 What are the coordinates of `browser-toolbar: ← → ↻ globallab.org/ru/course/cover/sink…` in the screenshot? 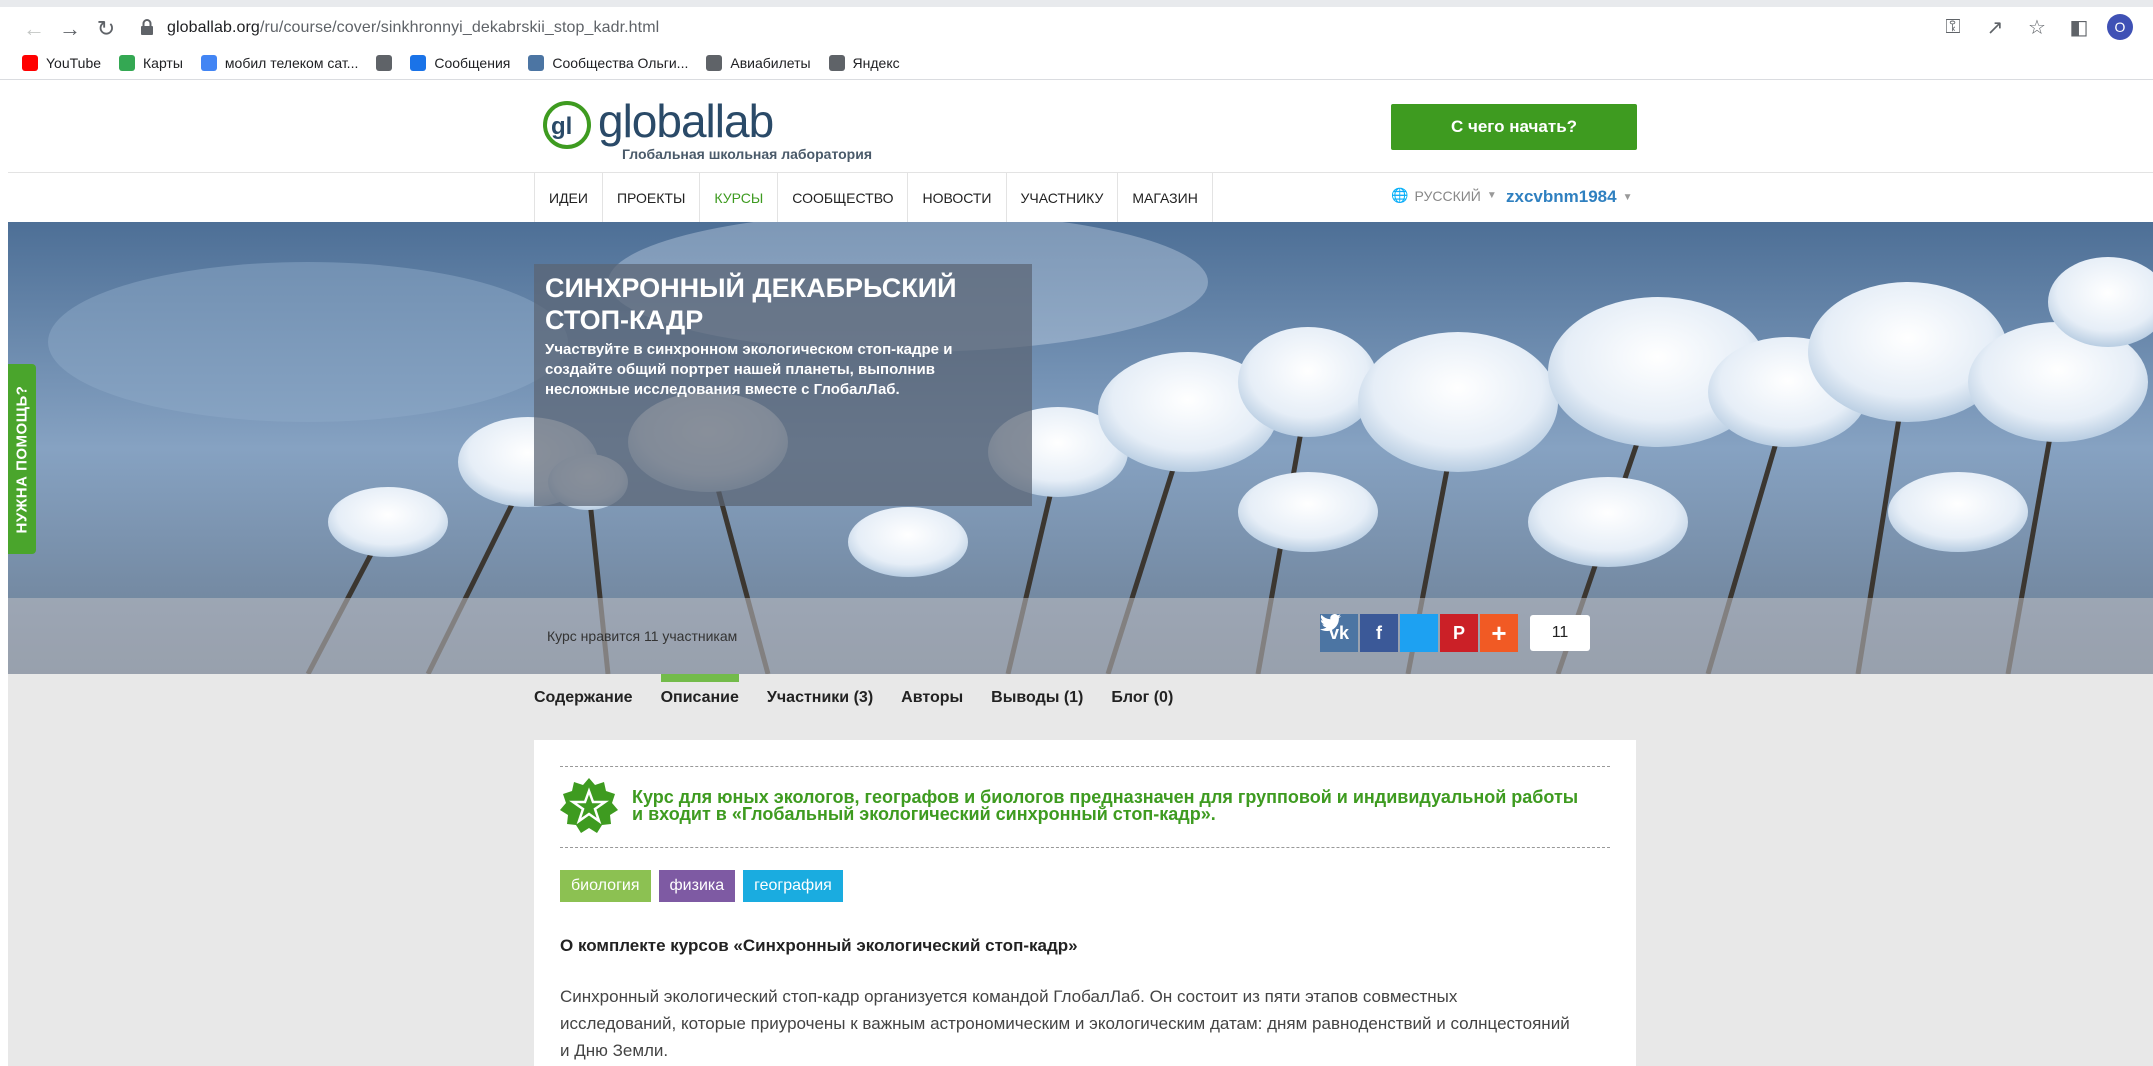 It's located at (1076, 23).